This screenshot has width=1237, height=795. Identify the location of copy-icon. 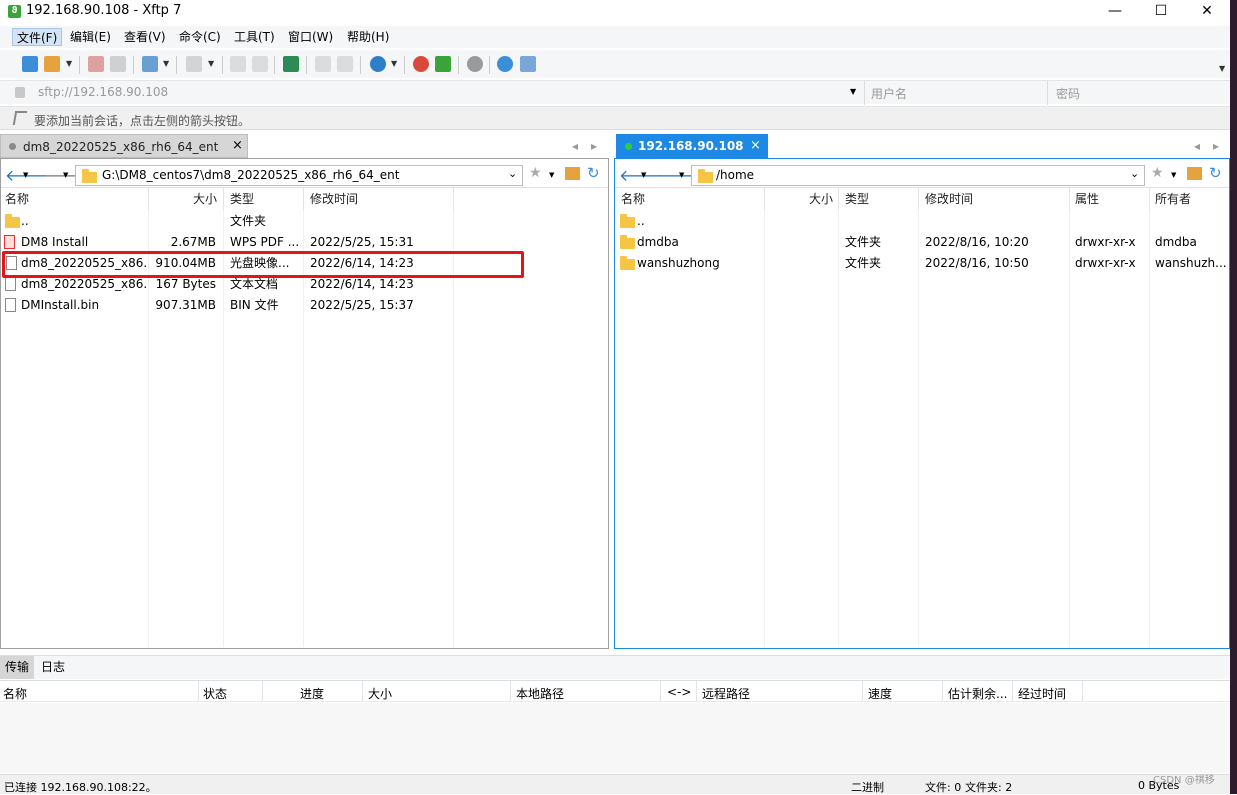
(238, 64).